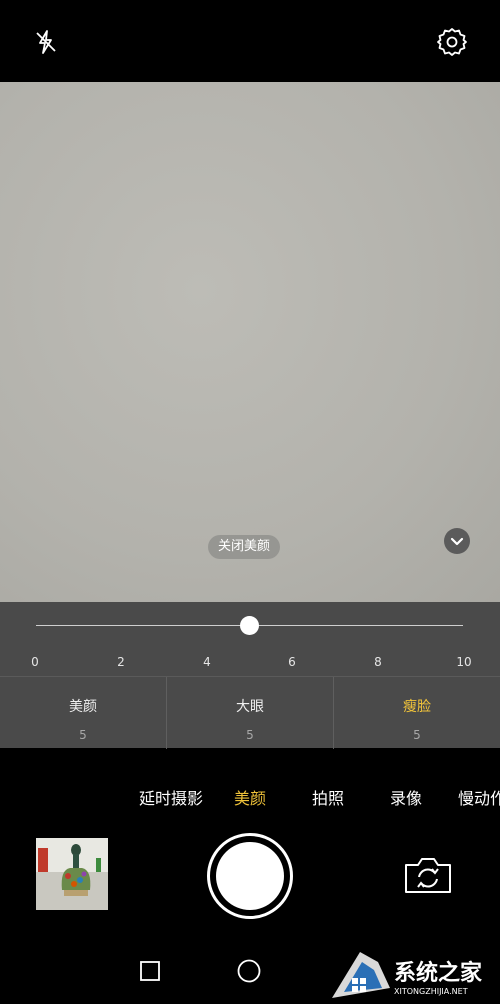 The height and width of the screenshot is (1004, 500). I want to click on slider-tick-label: 6, so click(292, 662).